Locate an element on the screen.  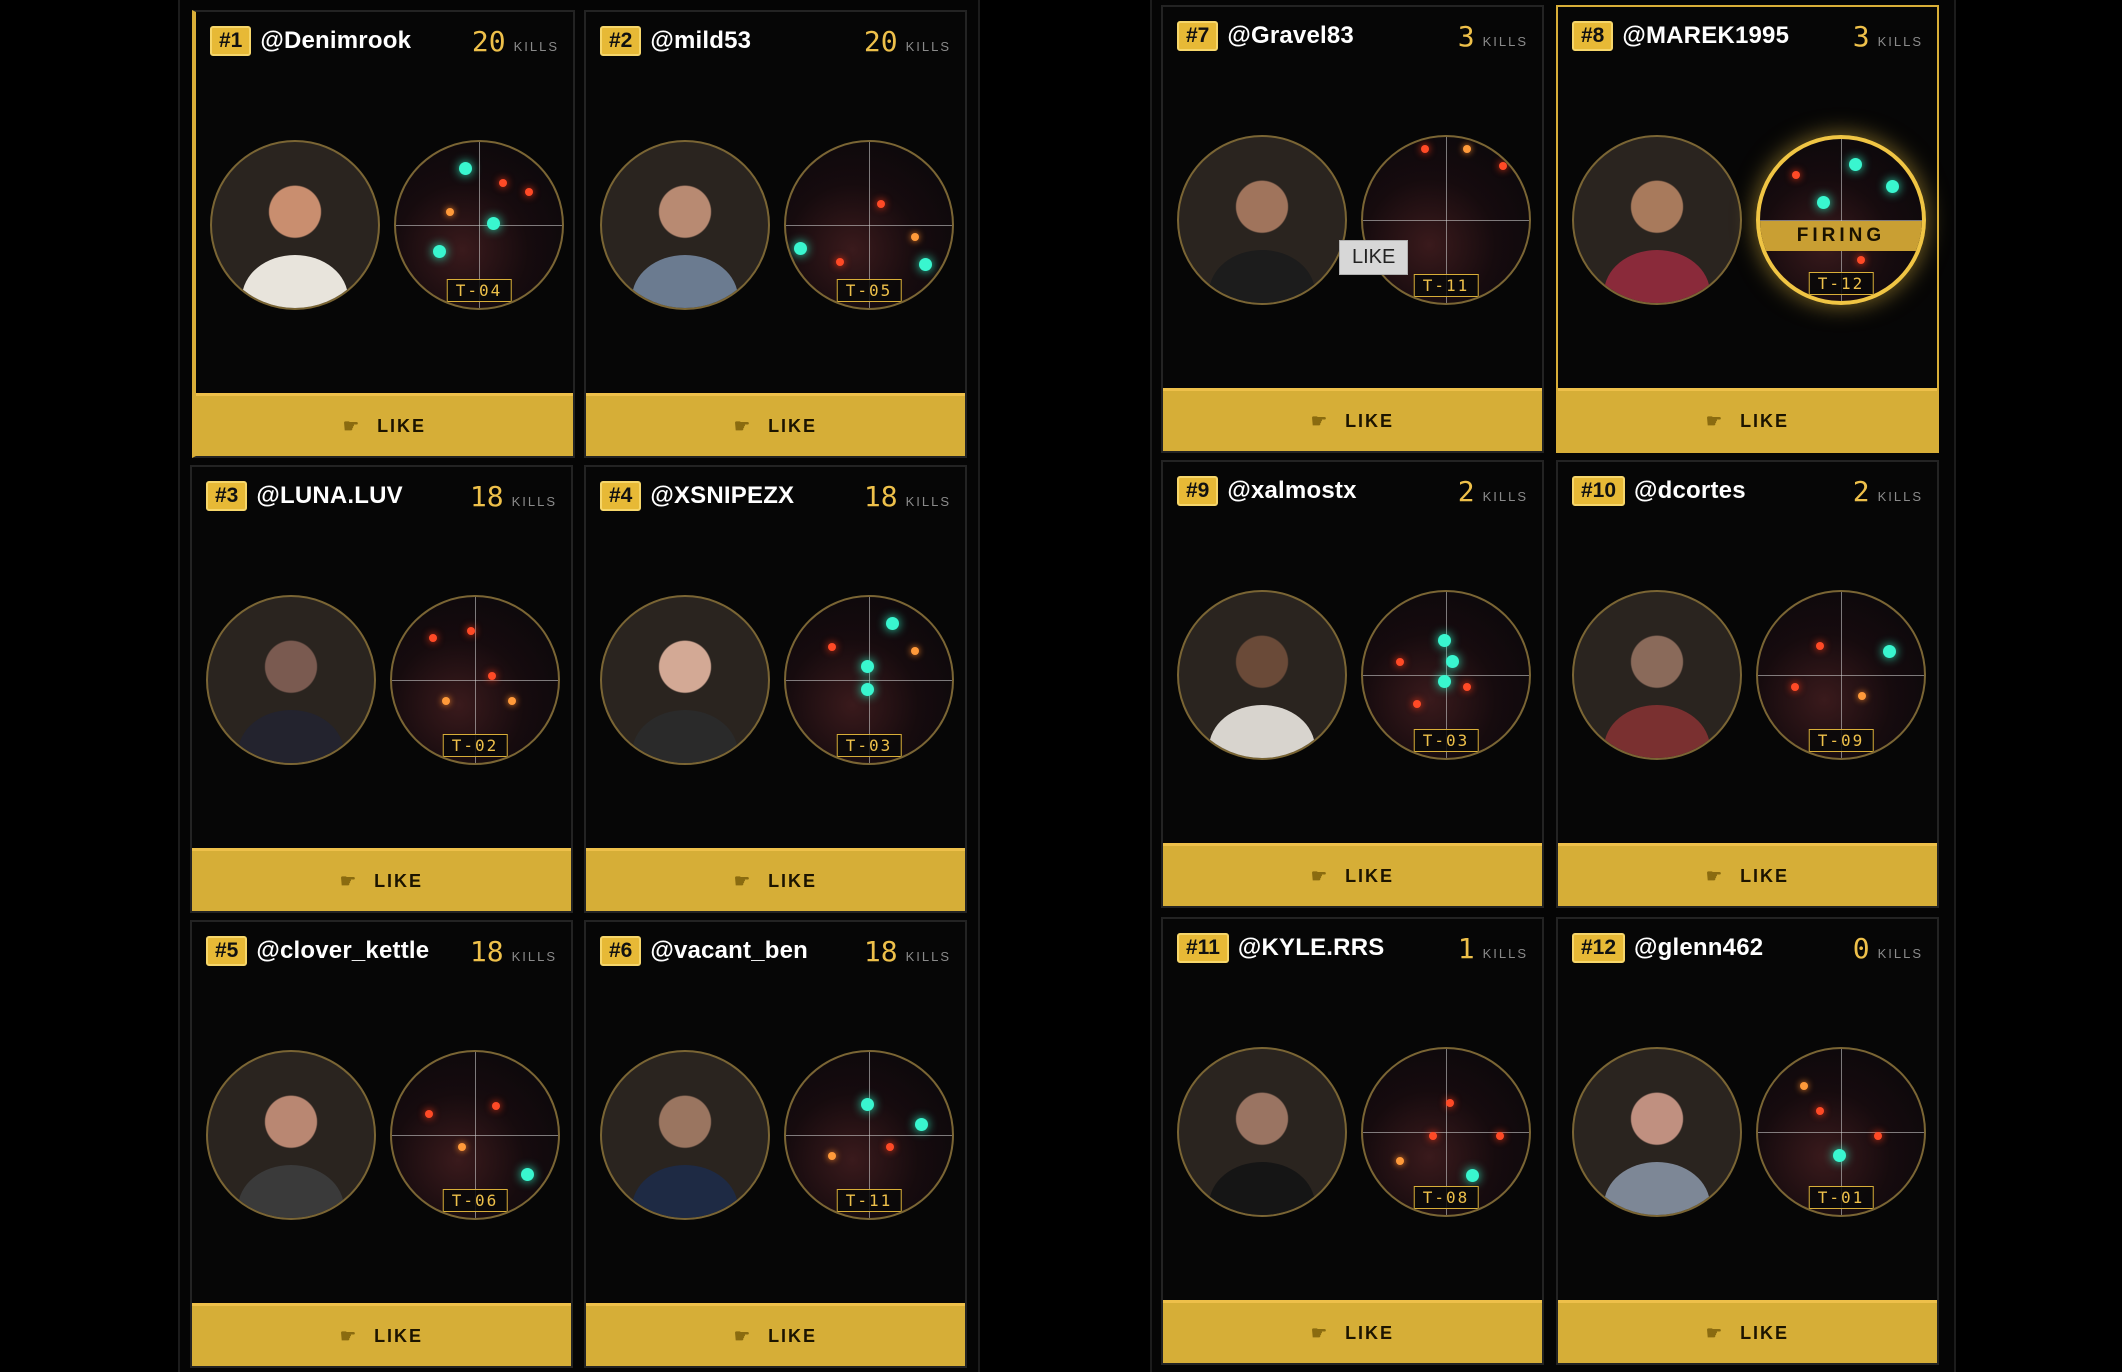
firing-banner: FIRING is located at coordinates (1841, 236).